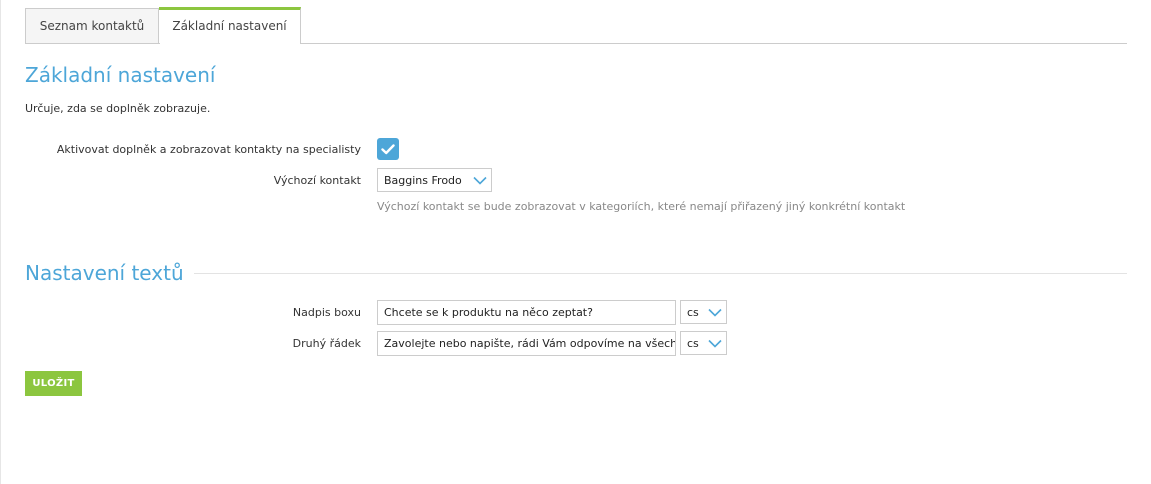  Describe the element at coordinates (326, 343) in the screenshot. I see `second-line-label: Druhý řádek` at that location.